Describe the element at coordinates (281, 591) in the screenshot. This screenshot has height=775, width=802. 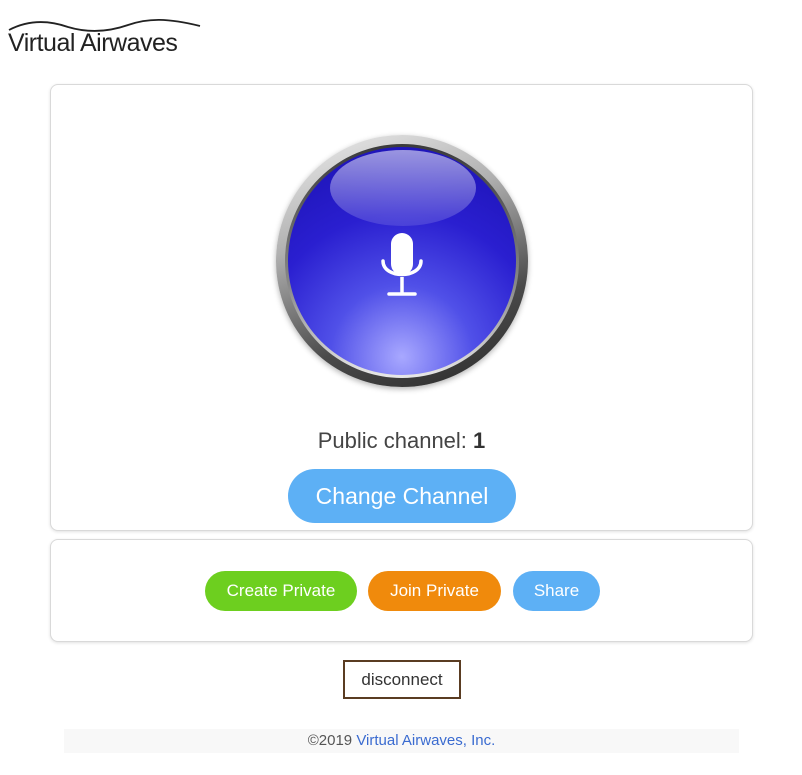
I see `create-private-button: Create Private` at that location.